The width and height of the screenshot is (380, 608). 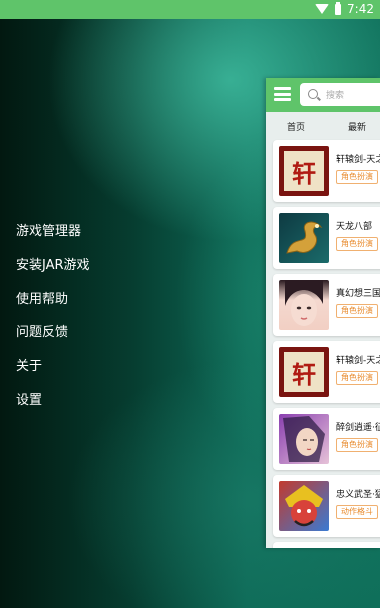 I want to click on battery-icon, so click(x=338, y=8).